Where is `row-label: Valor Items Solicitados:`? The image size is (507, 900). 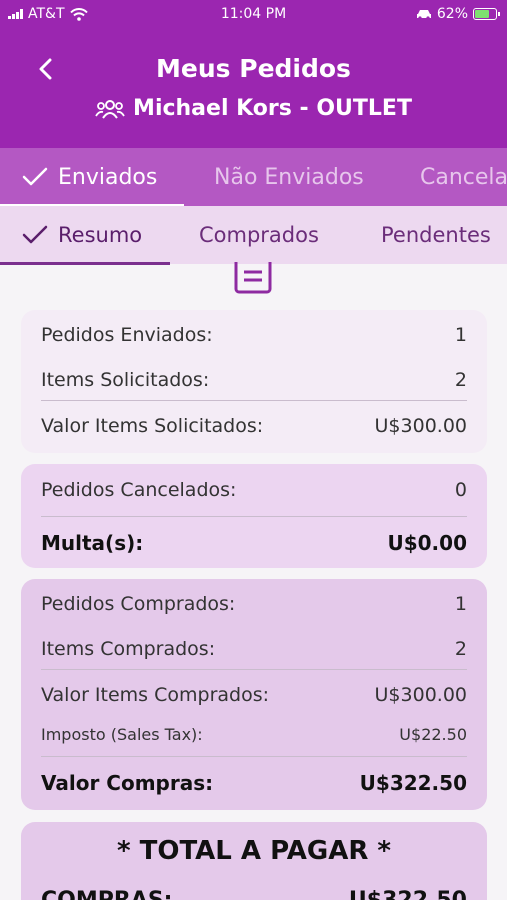
row-label: Valor Items Solicitados: is located at coordinates (152, 426).